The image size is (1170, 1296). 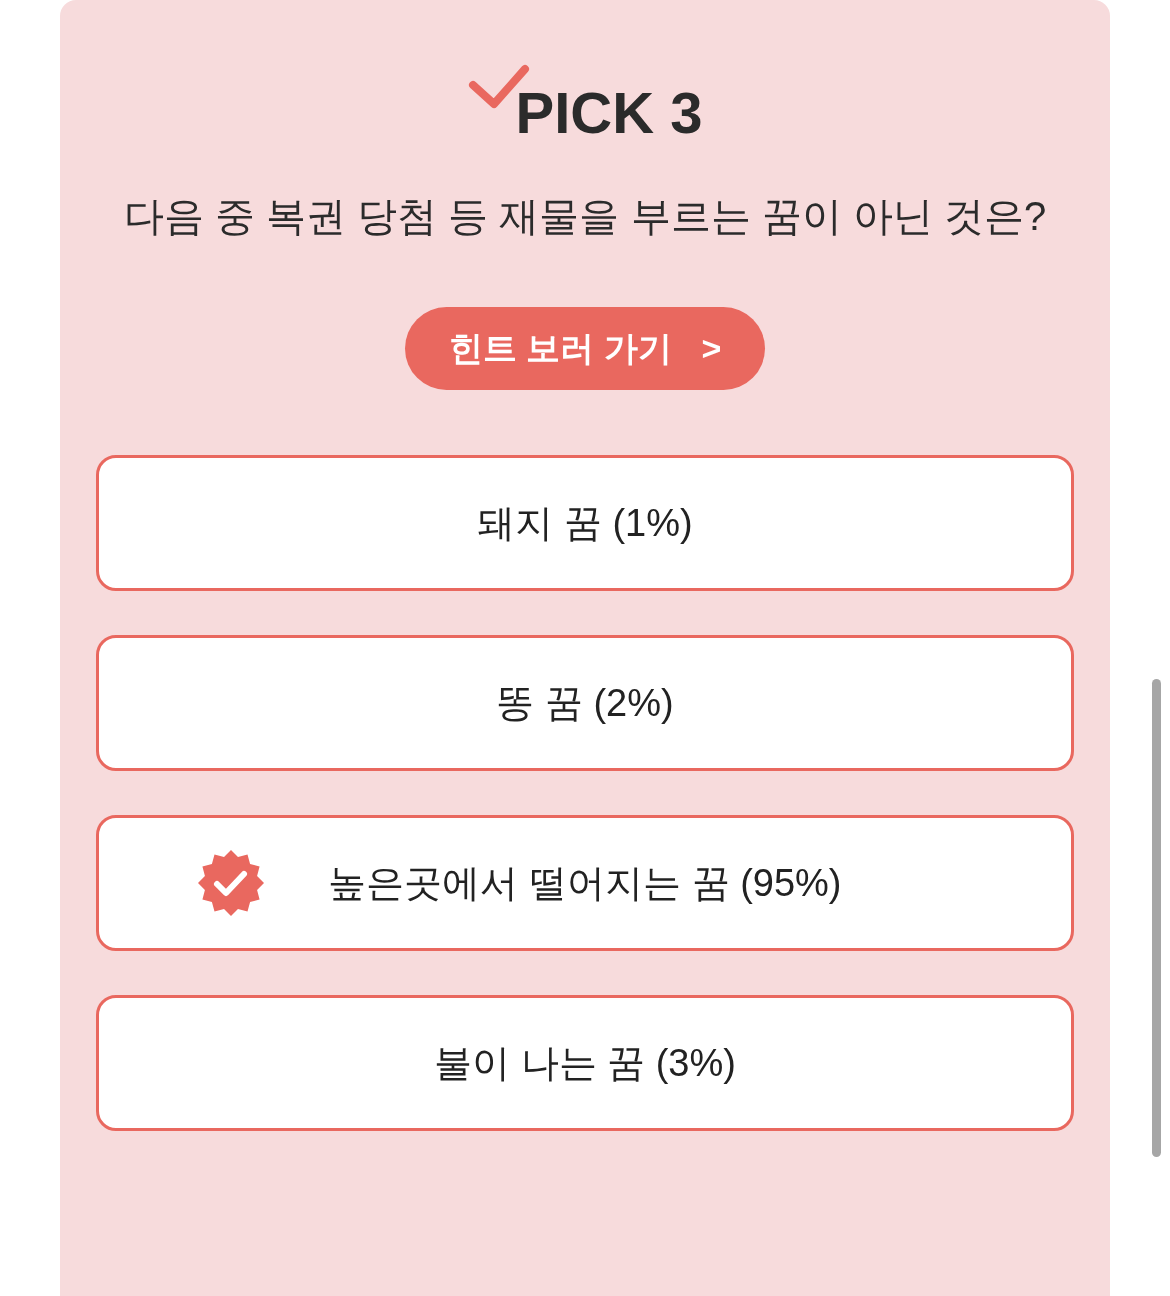 I want to click on question-text: 다음 중 복권 당첨 등 재물을 부르는 꿈이 아닌 것은?, so click(x=585, y=216).